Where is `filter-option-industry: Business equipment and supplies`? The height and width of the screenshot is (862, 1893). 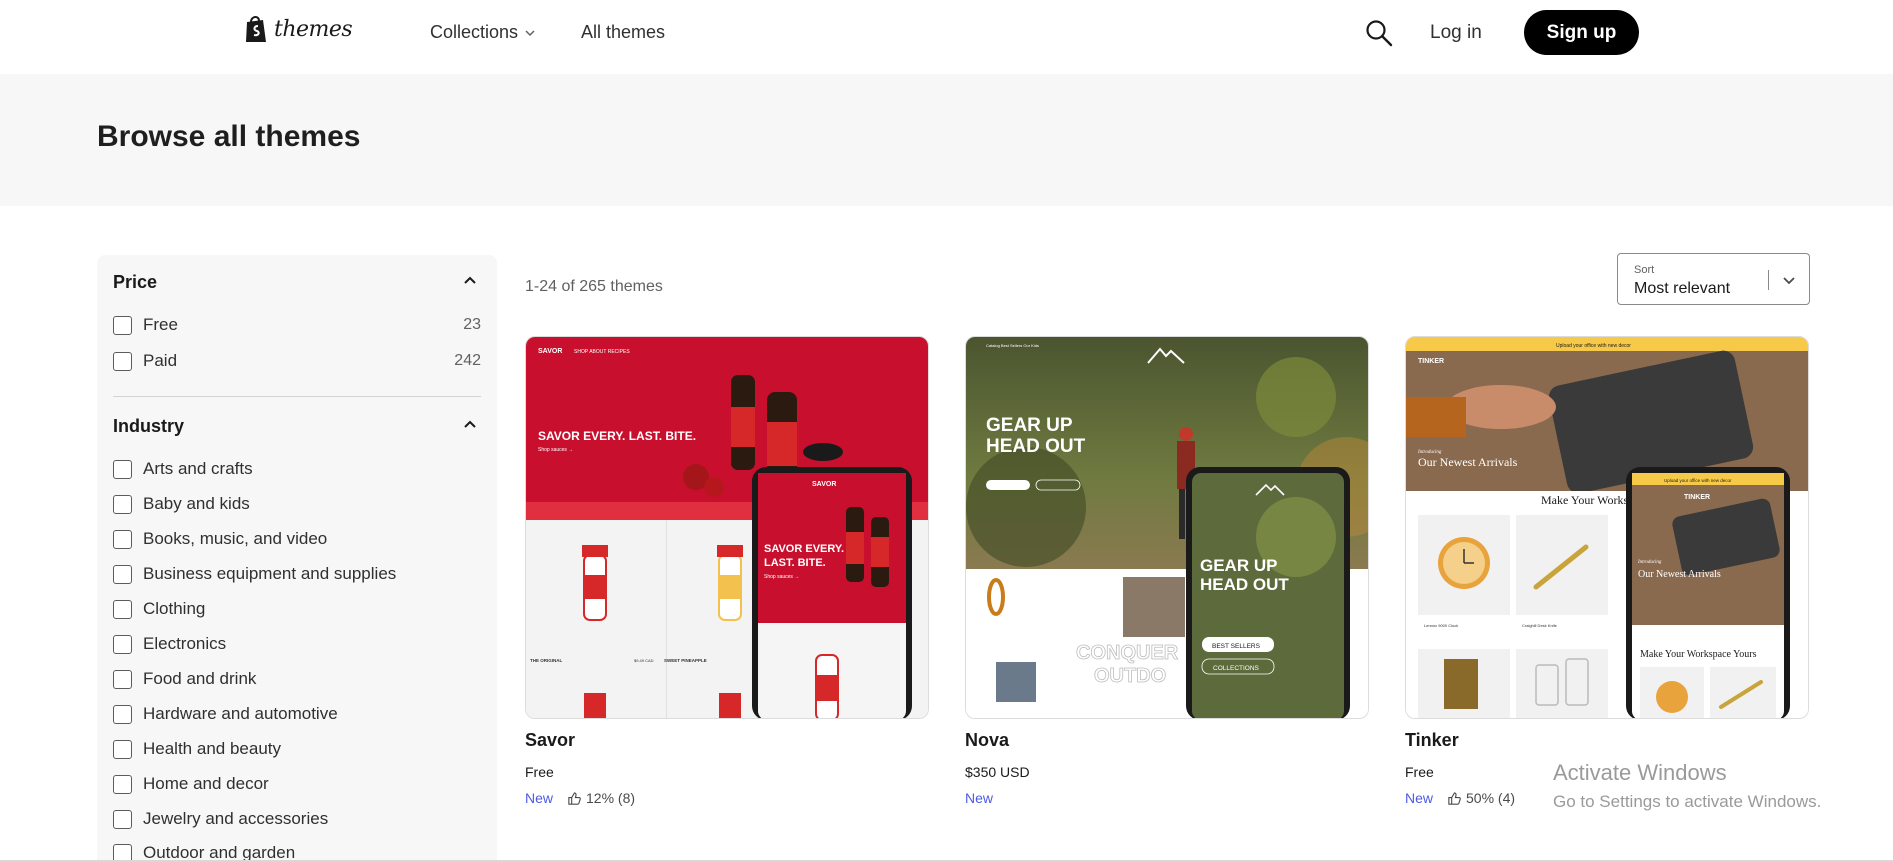 filter-option-industry: Business equipment and supplies is located at coordinates (297, 574).